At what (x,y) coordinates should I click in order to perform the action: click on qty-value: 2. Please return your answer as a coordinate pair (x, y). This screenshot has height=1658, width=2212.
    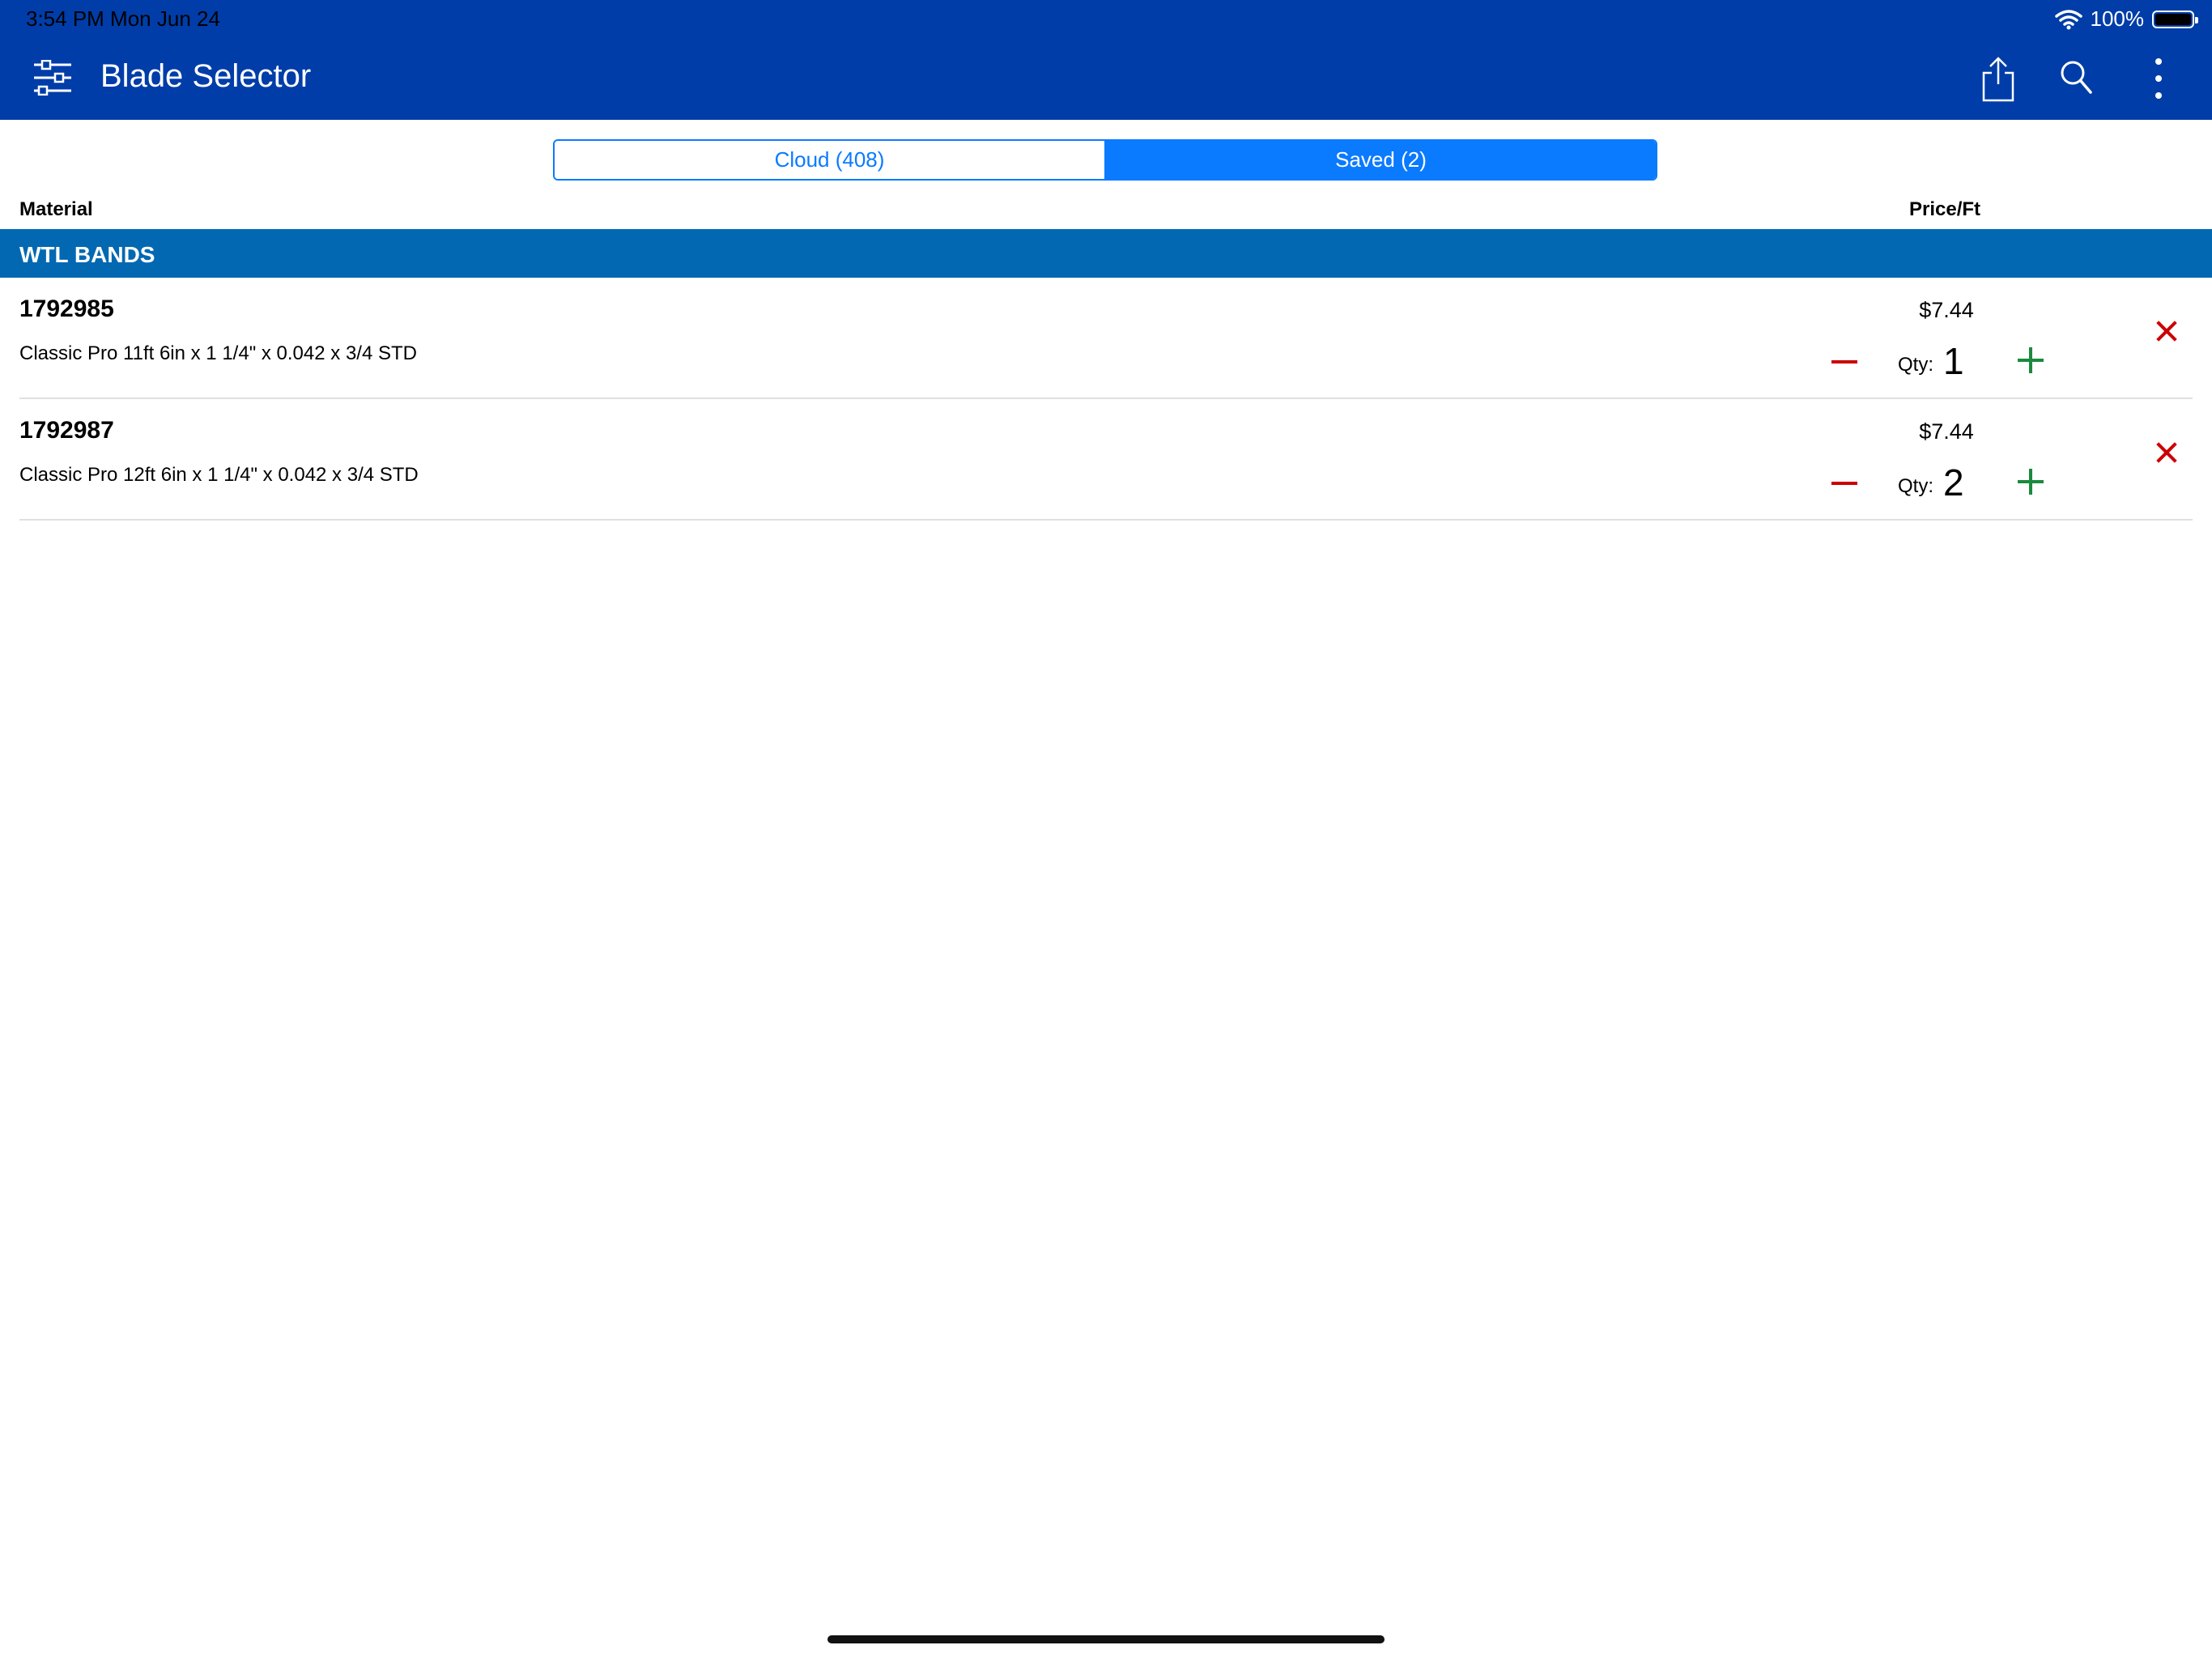
    Looking at the image, I should click on (1954, 482).